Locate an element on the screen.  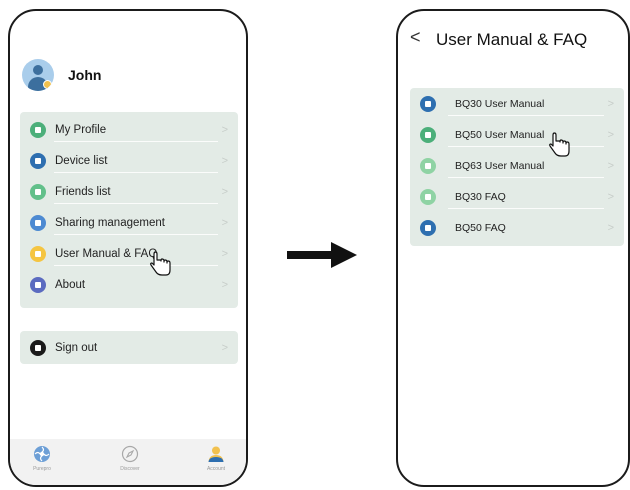
list-item-bq50-faq: BQ50 FAQ > is located at coordinates (519, 227).